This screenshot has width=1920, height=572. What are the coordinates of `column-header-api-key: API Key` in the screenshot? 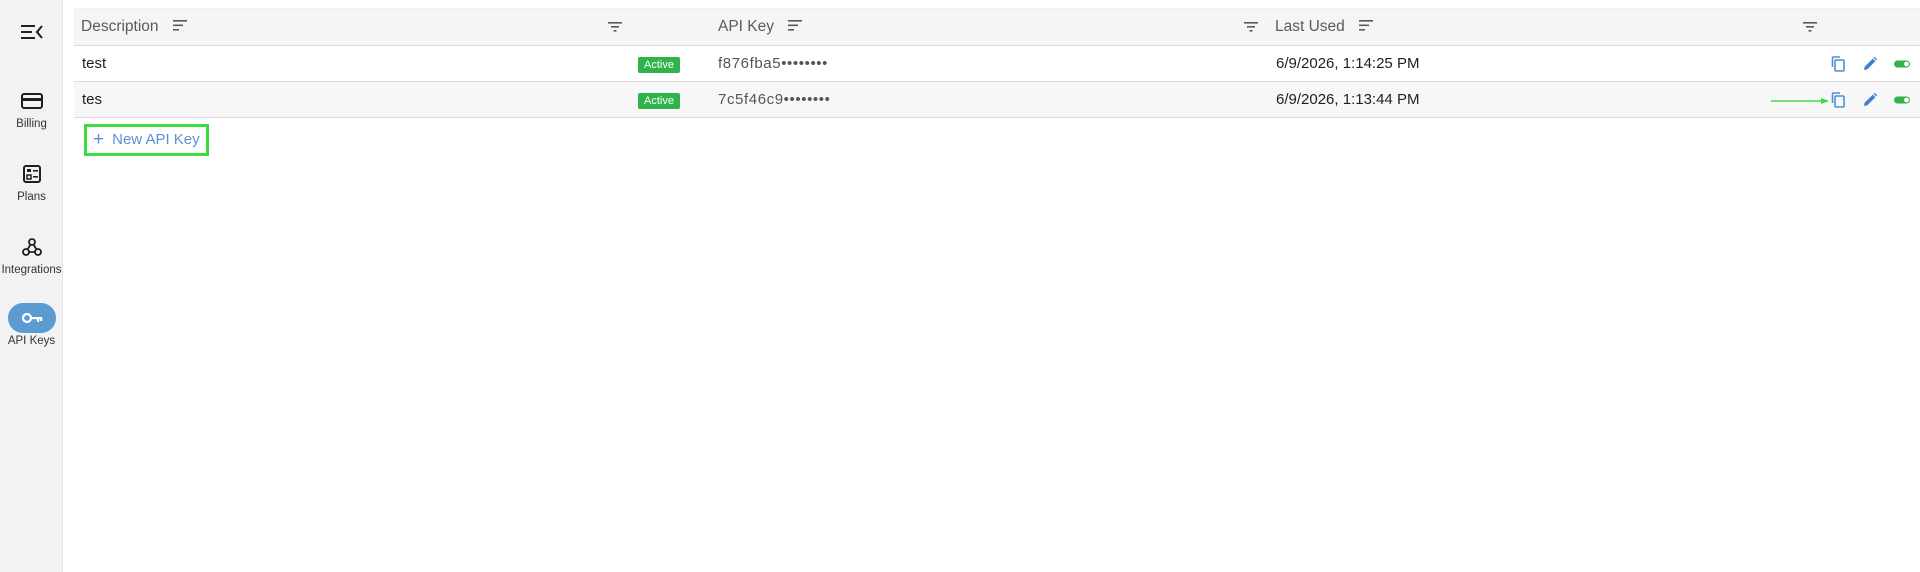 It's located at (760, 27).